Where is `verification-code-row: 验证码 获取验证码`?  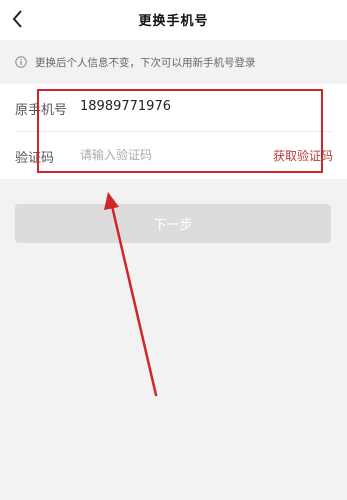 verification-code-row: 验证码 获取验证码 is located at coordinates (173, 155).